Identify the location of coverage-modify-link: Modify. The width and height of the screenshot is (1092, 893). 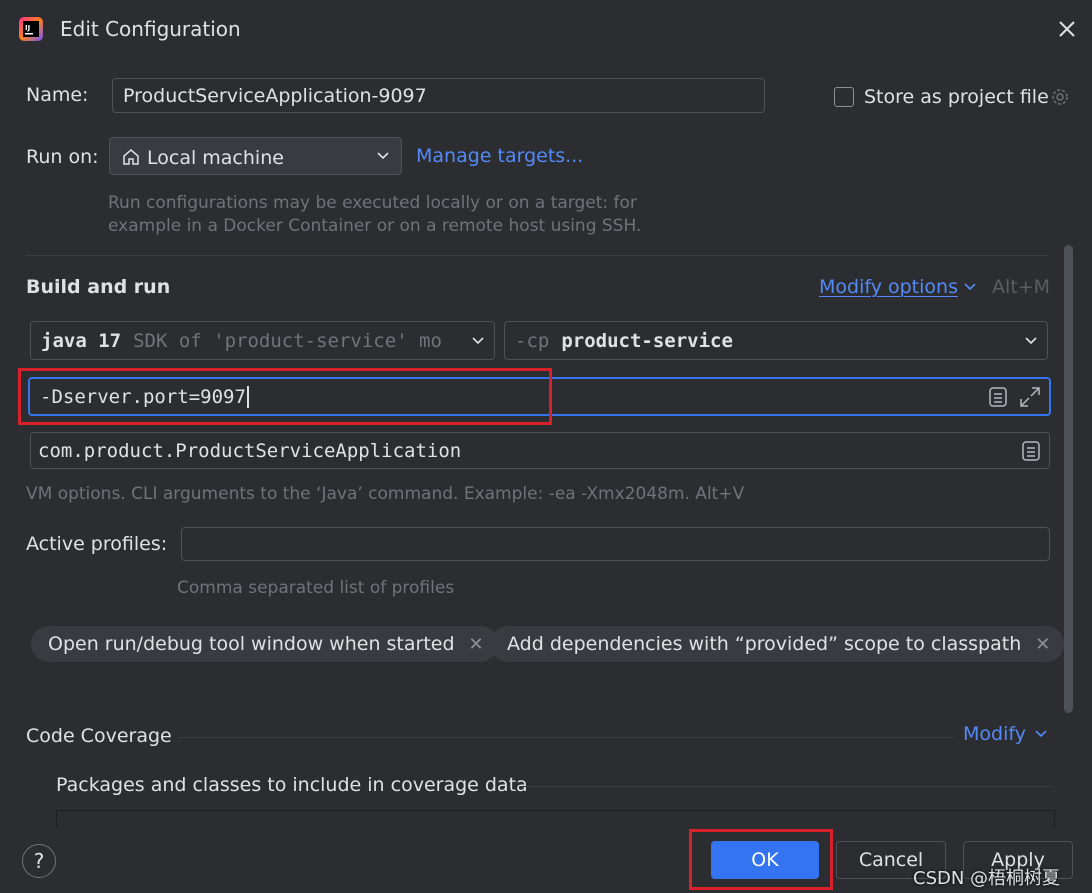
(994, 734).